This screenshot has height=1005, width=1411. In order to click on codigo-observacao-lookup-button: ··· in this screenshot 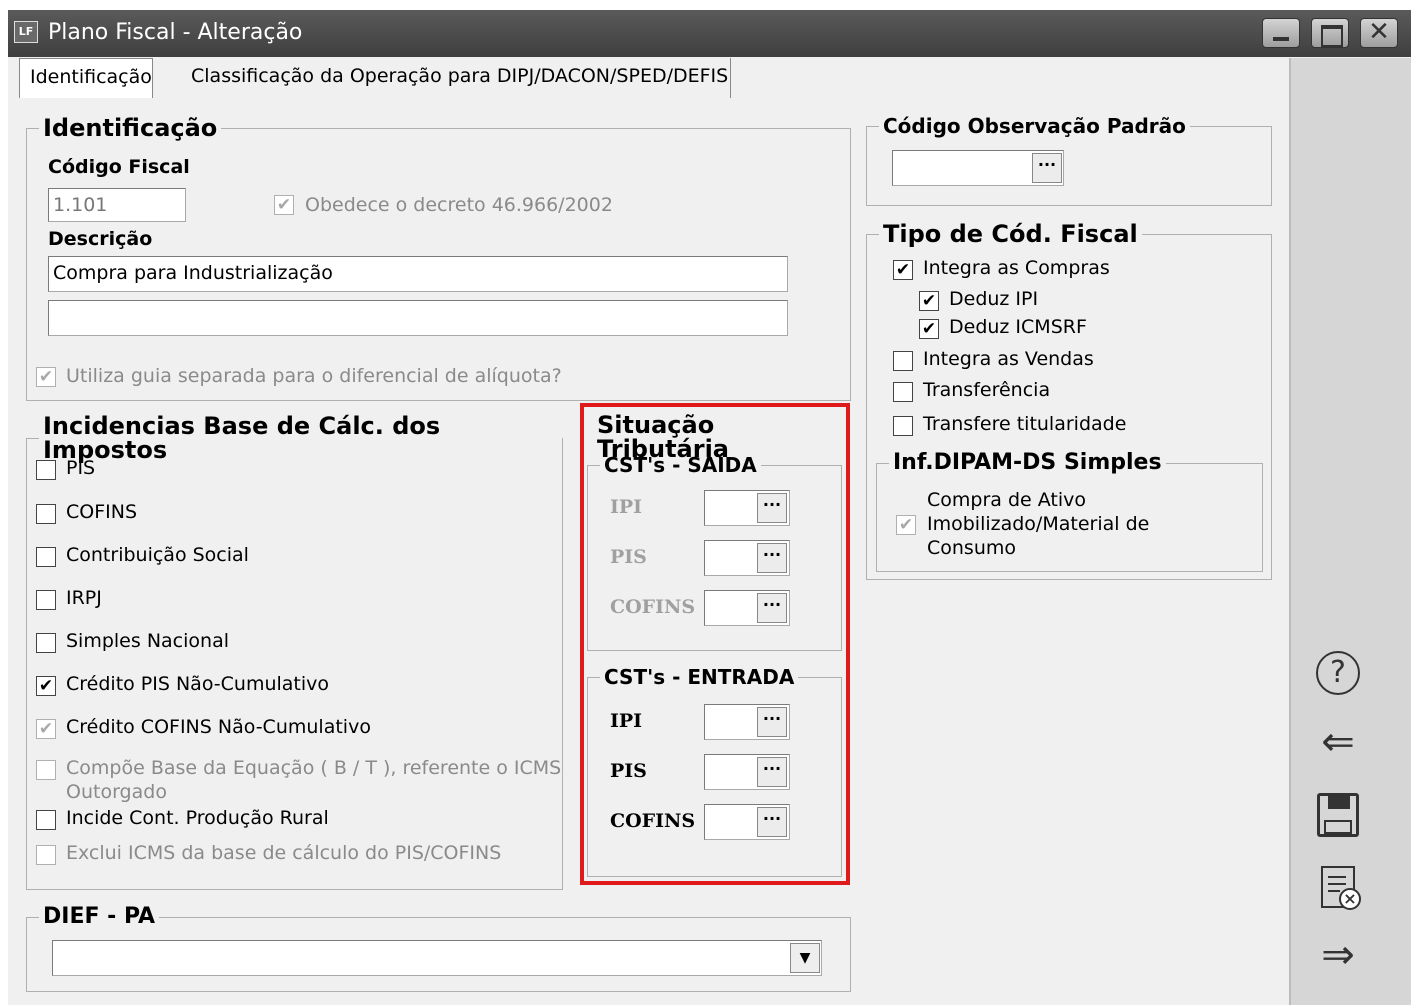, I will do `click(1047, 168)`.